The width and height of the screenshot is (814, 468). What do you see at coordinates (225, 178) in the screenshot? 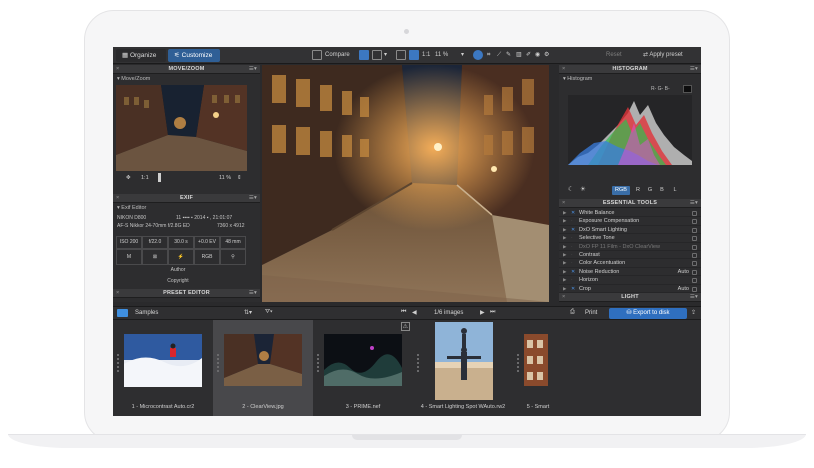
I see `zoom-percent-label: 11 %` at bounding box center [225, 178].